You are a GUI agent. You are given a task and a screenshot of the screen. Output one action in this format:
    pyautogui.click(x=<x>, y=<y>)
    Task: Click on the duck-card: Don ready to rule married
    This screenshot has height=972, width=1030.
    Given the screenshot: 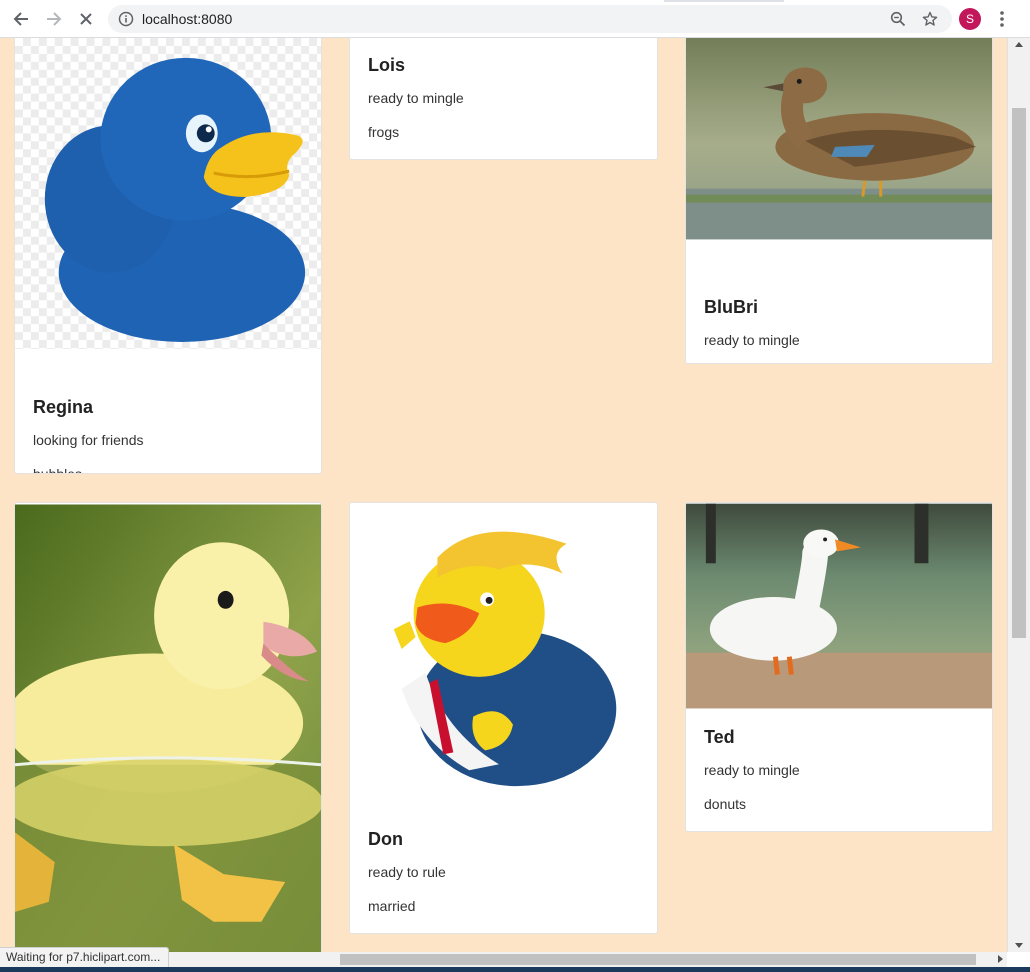 What is the action you would take?
    pyautogui.click(x=503, y=718)
    